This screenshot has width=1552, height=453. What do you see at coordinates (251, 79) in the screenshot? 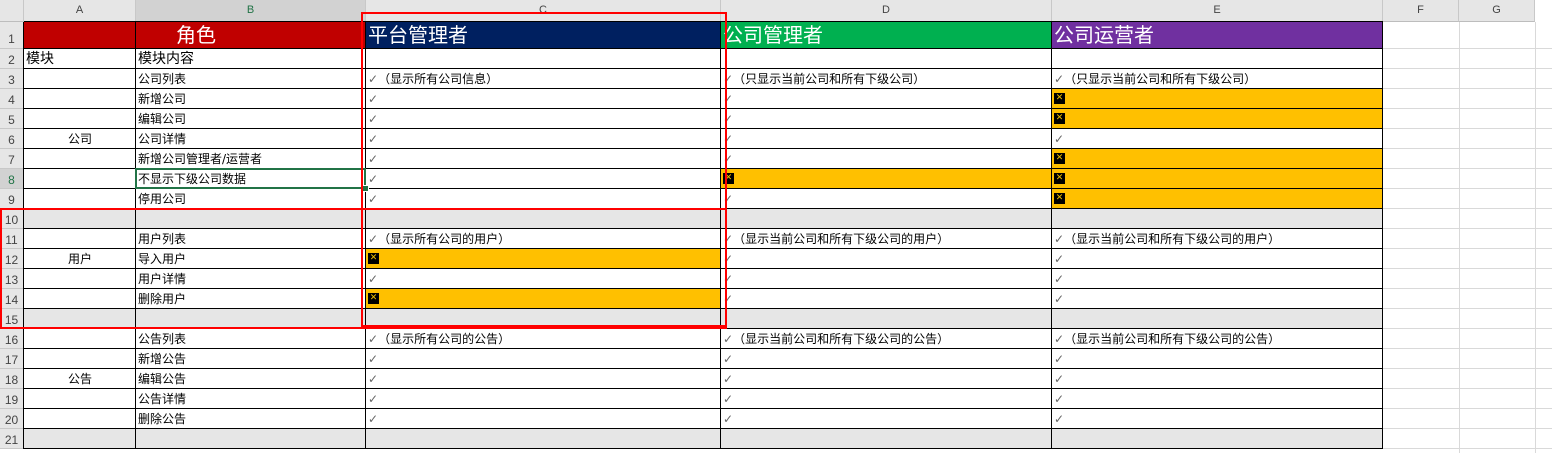
I see `permission-name-cell: 公司列表` at bounding box center [251, 79].